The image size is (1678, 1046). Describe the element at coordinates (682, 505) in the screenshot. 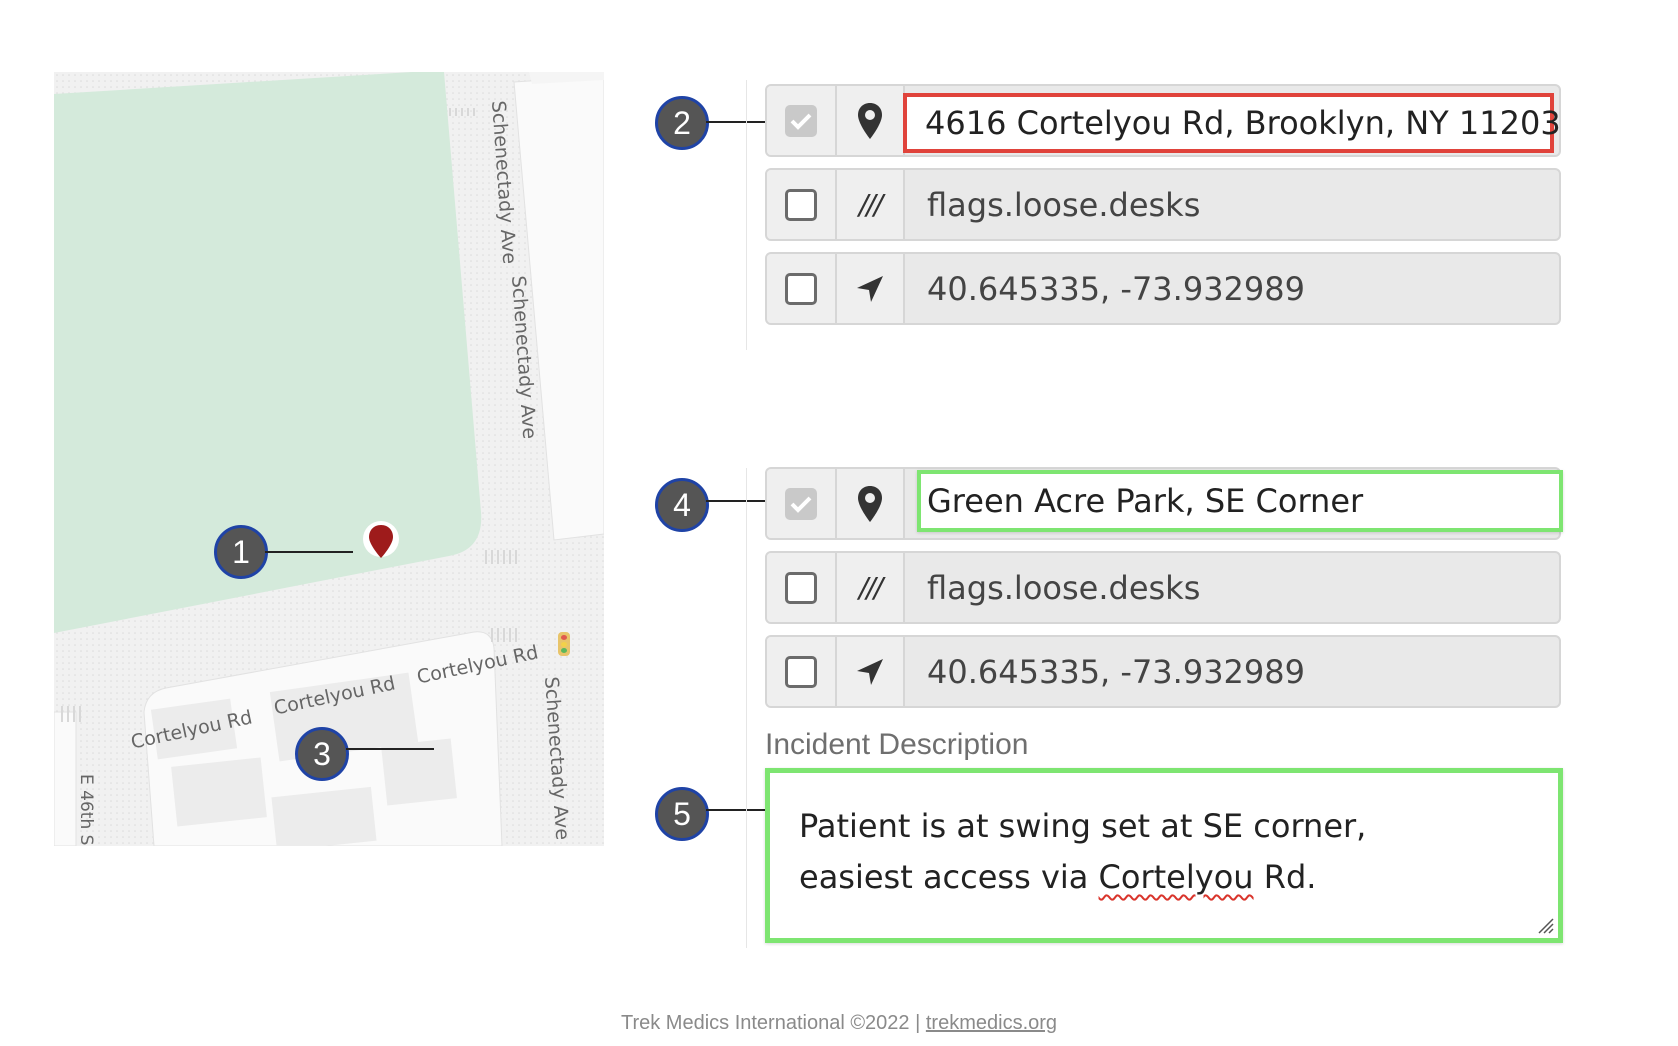

I see `callout-4: 4` at that location.